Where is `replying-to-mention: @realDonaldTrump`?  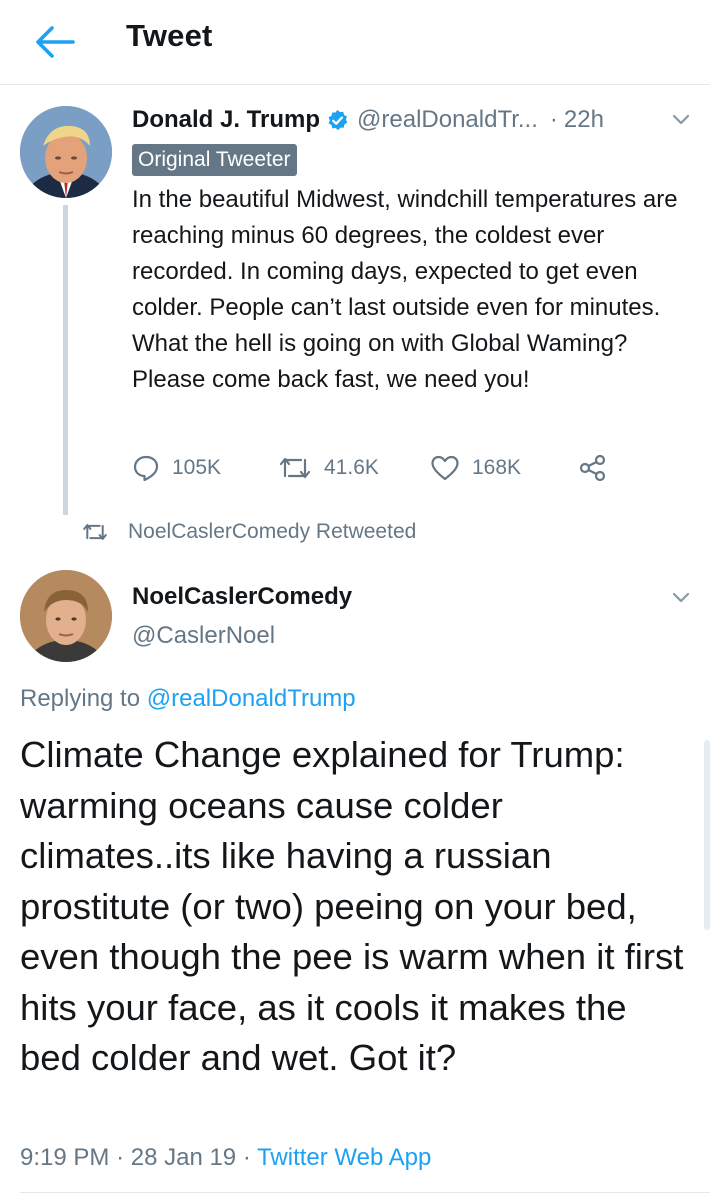
replying-to-mention: @realDonaldTrump is located at coordinates (251, 698).